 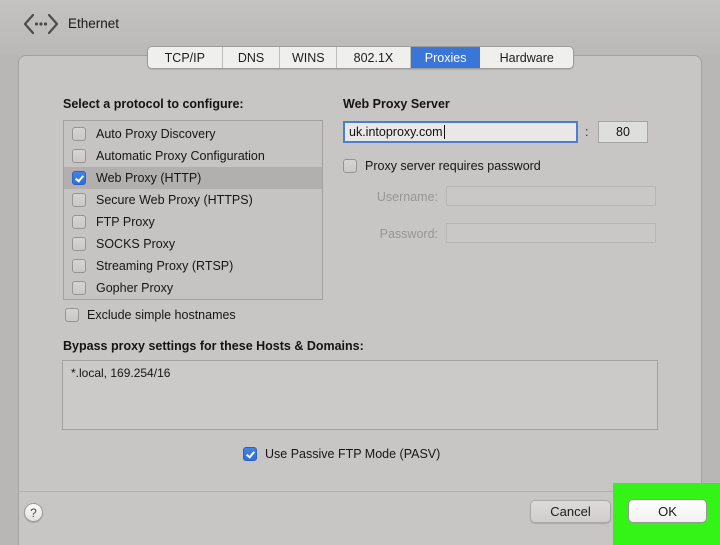 I want to click on web-proxy-server-label: Web Proxy Server, so click(x=396, y=104).